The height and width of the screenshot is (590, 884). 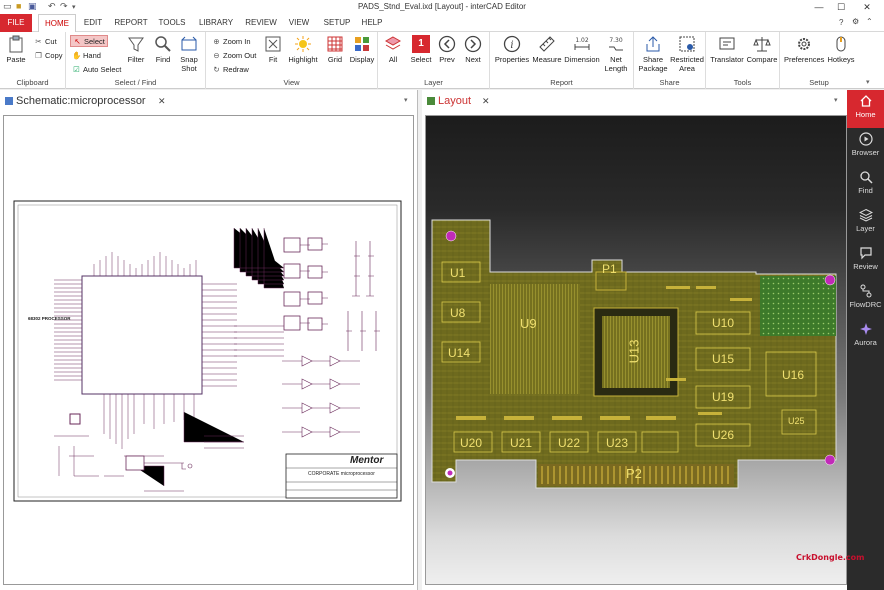 I want to click on zoom-out-button: ⊖ Zoom Out, so click(x=234, y=56).